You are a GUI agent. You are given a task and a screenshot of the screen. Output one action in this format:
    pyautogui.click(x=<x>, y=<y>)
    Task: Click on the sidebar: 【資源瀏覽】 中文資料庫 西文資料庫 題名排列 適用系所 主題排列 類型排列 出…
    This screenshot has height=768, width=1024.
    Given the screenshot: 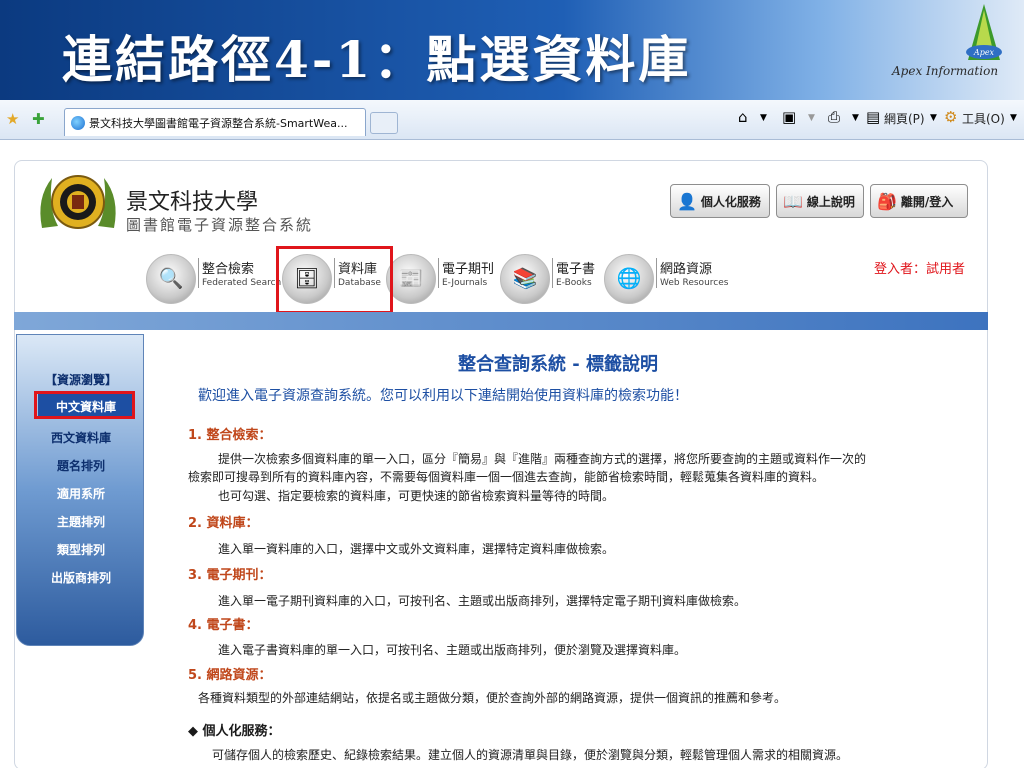 What is the action you would take?
    pyautogui.click(x=80, y=490)
    